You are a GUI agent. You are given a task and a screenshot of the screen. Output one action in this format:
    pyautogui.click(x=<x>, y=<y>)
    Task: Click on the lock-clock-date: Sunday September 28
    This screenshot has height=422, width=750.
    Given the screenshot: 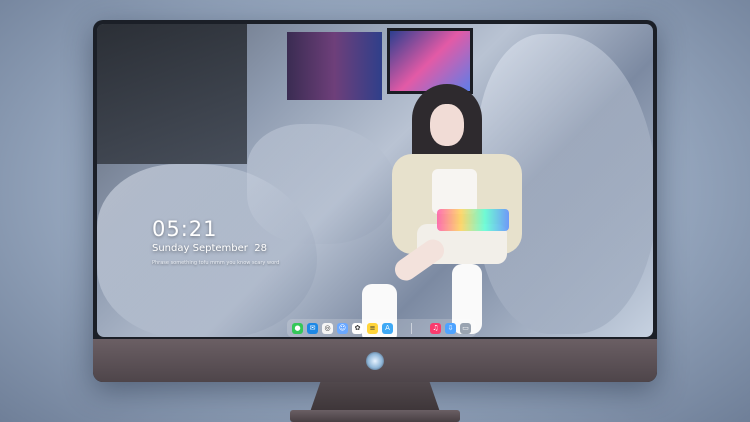 What is the action you would take?
    pyautogui.click(x=209, y=248)
    